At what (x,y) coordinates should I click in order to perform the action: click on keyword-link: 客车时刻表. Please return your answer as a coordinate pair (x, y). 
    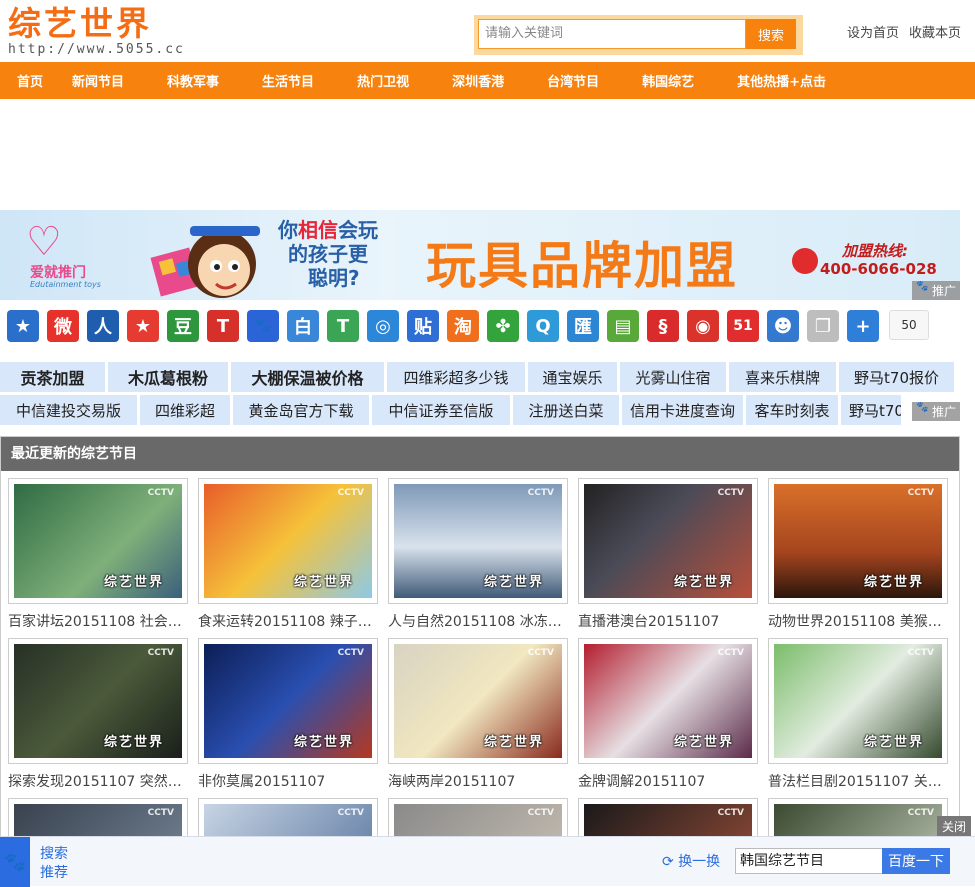
    Looking at the image, I should click on (792, 410).